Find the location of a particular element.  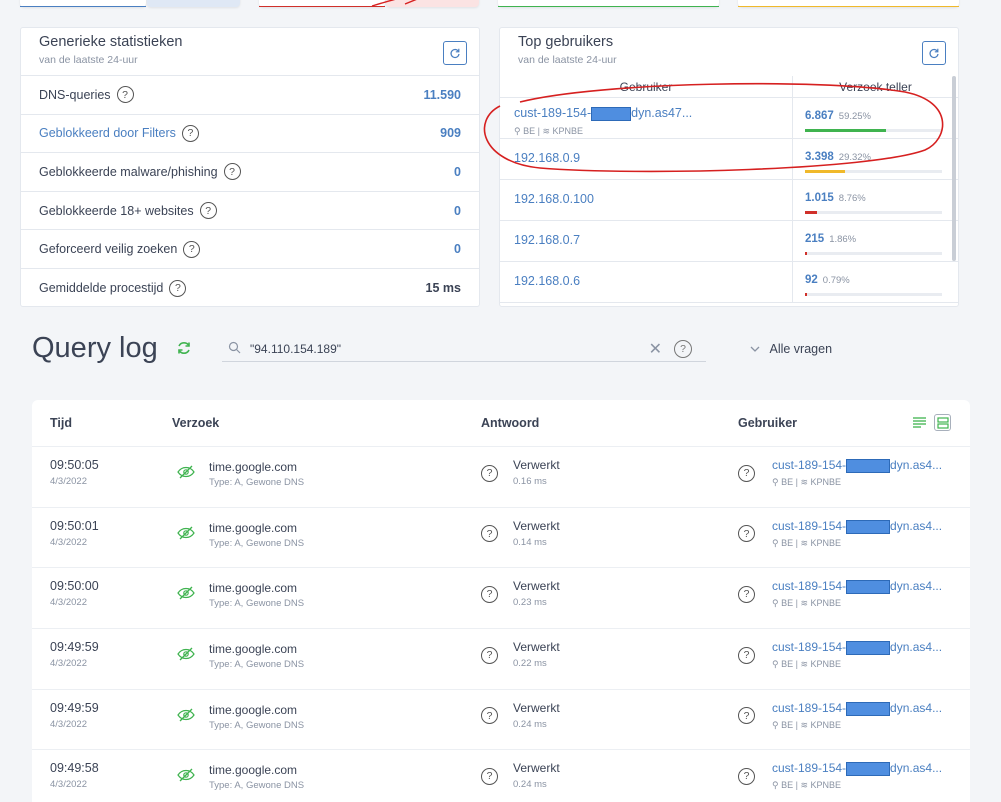

user-name-prefix: cust-189-154- is located at coordinates (553, 113).